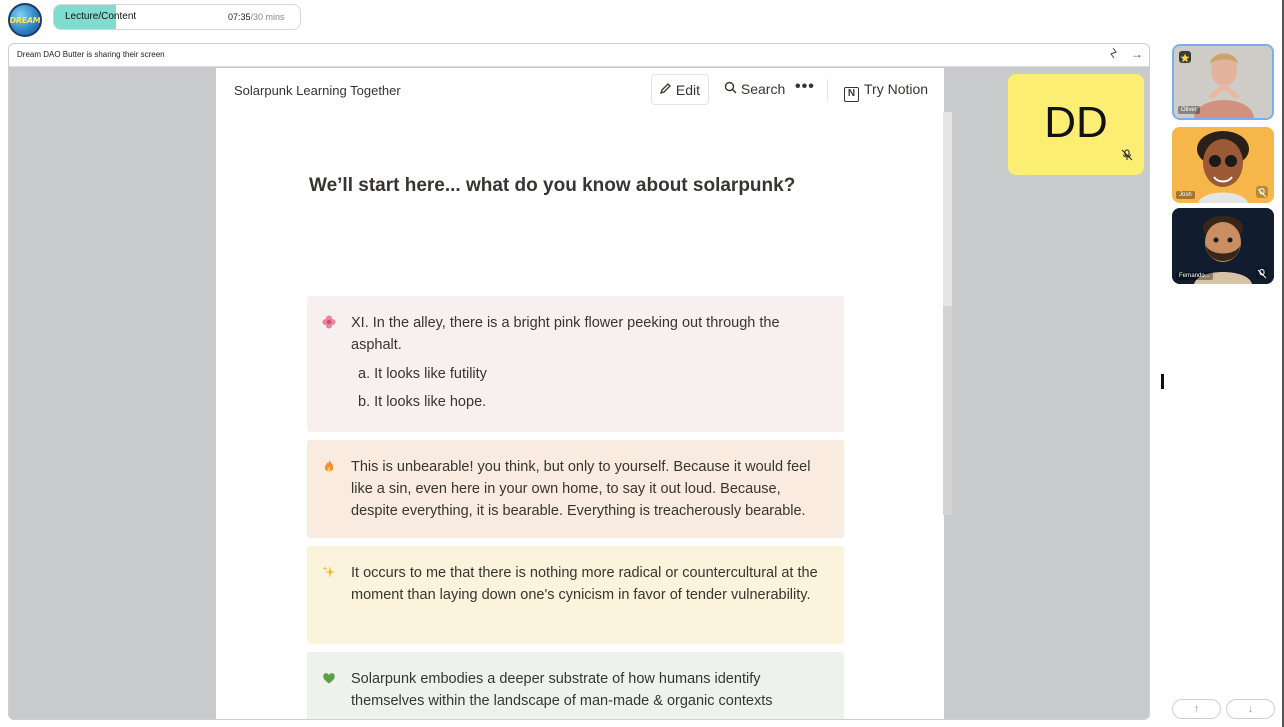  What do you see at coordinates (947, 410) in the screenshot?
I see `scrollbar-thumb` at bounding box center [947, 410].